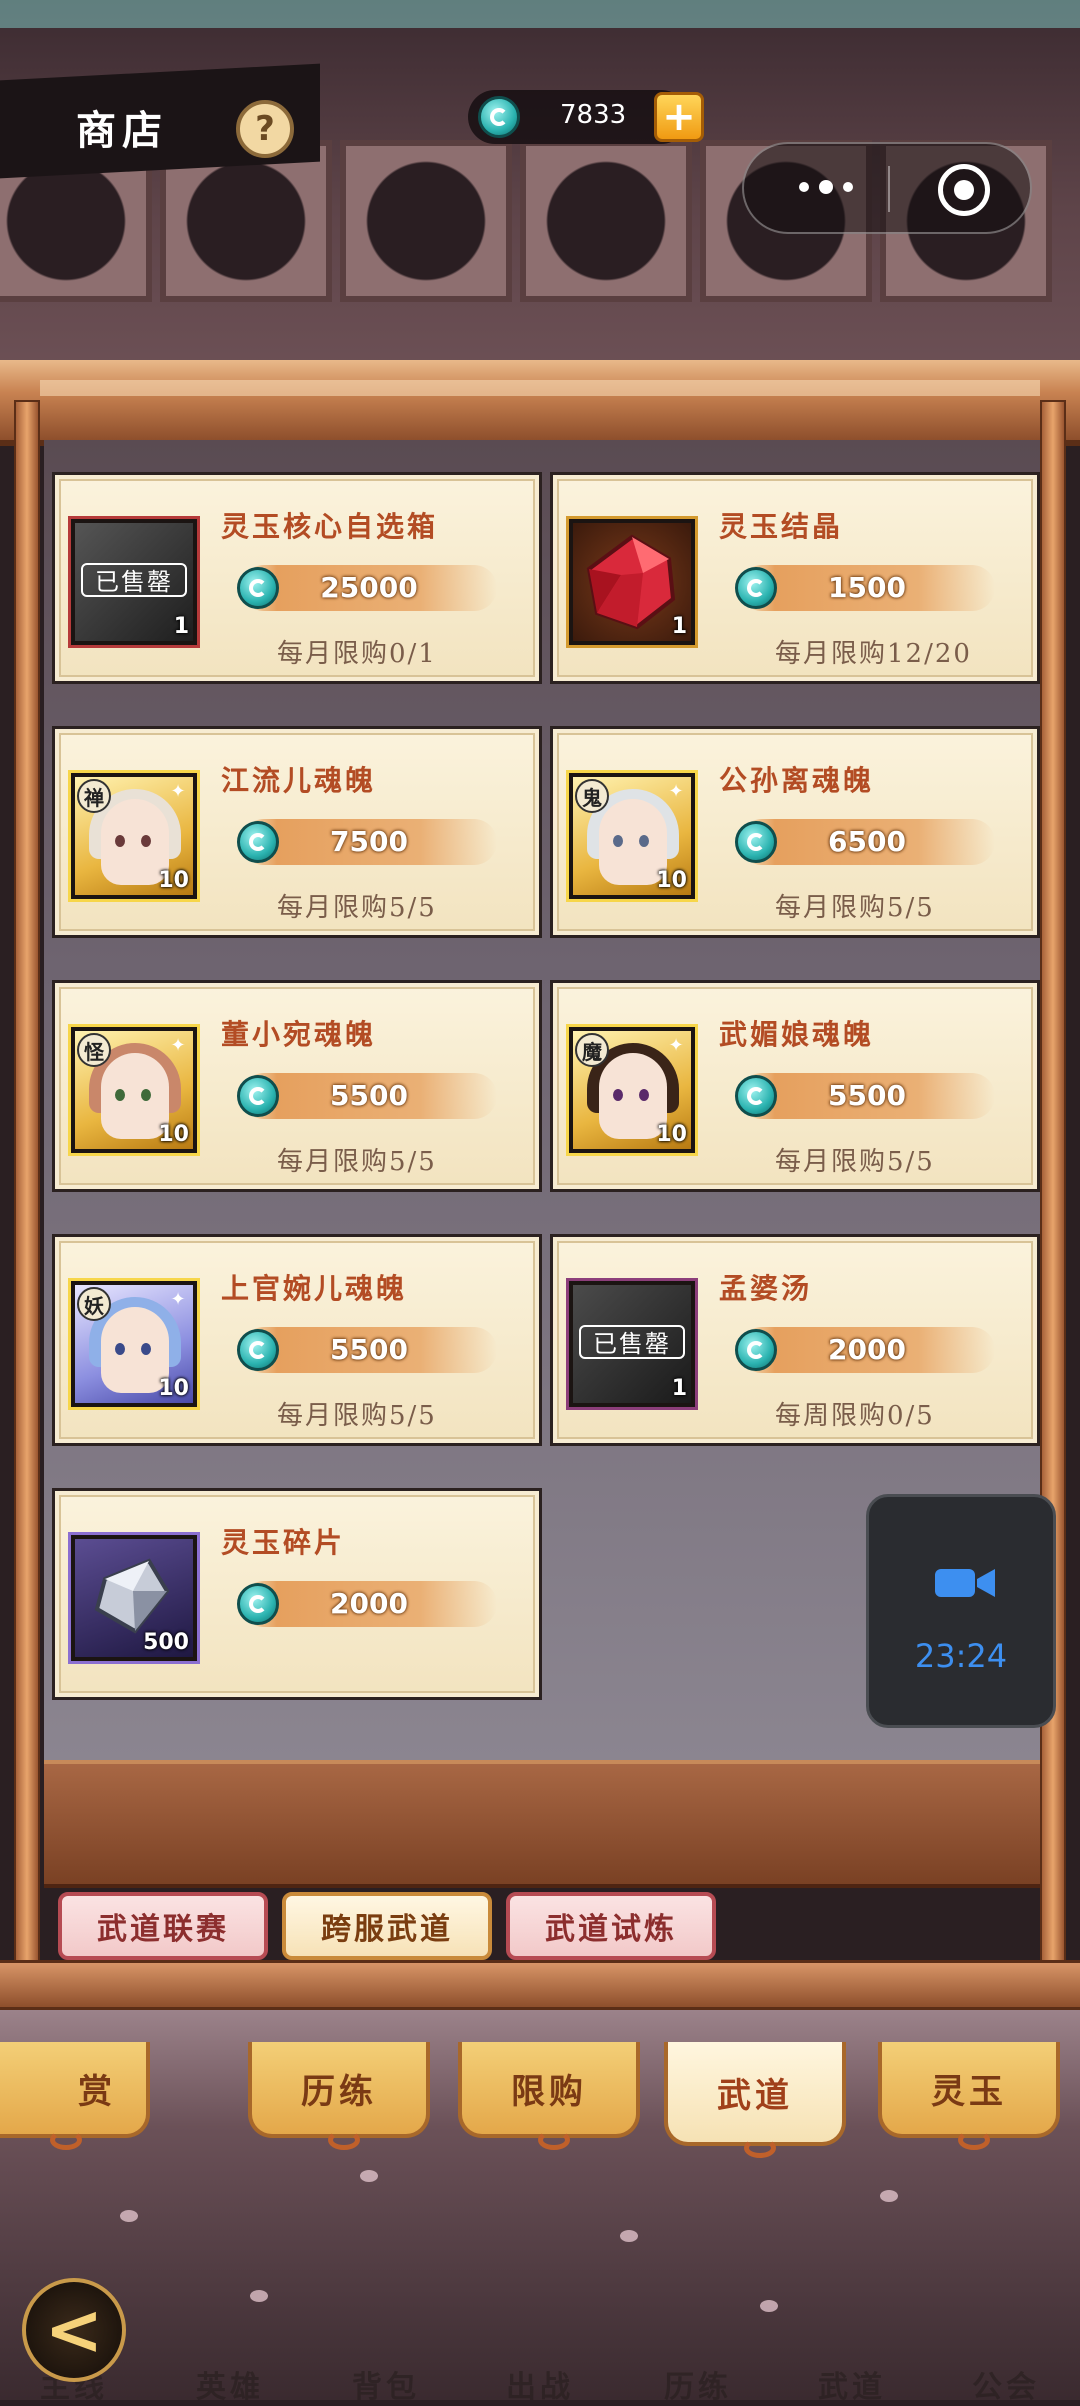  What do you see at coordinates (27, 1195) in the screenshot?
I see `shop-frame-pillar` at bounding box center [27, 1195].